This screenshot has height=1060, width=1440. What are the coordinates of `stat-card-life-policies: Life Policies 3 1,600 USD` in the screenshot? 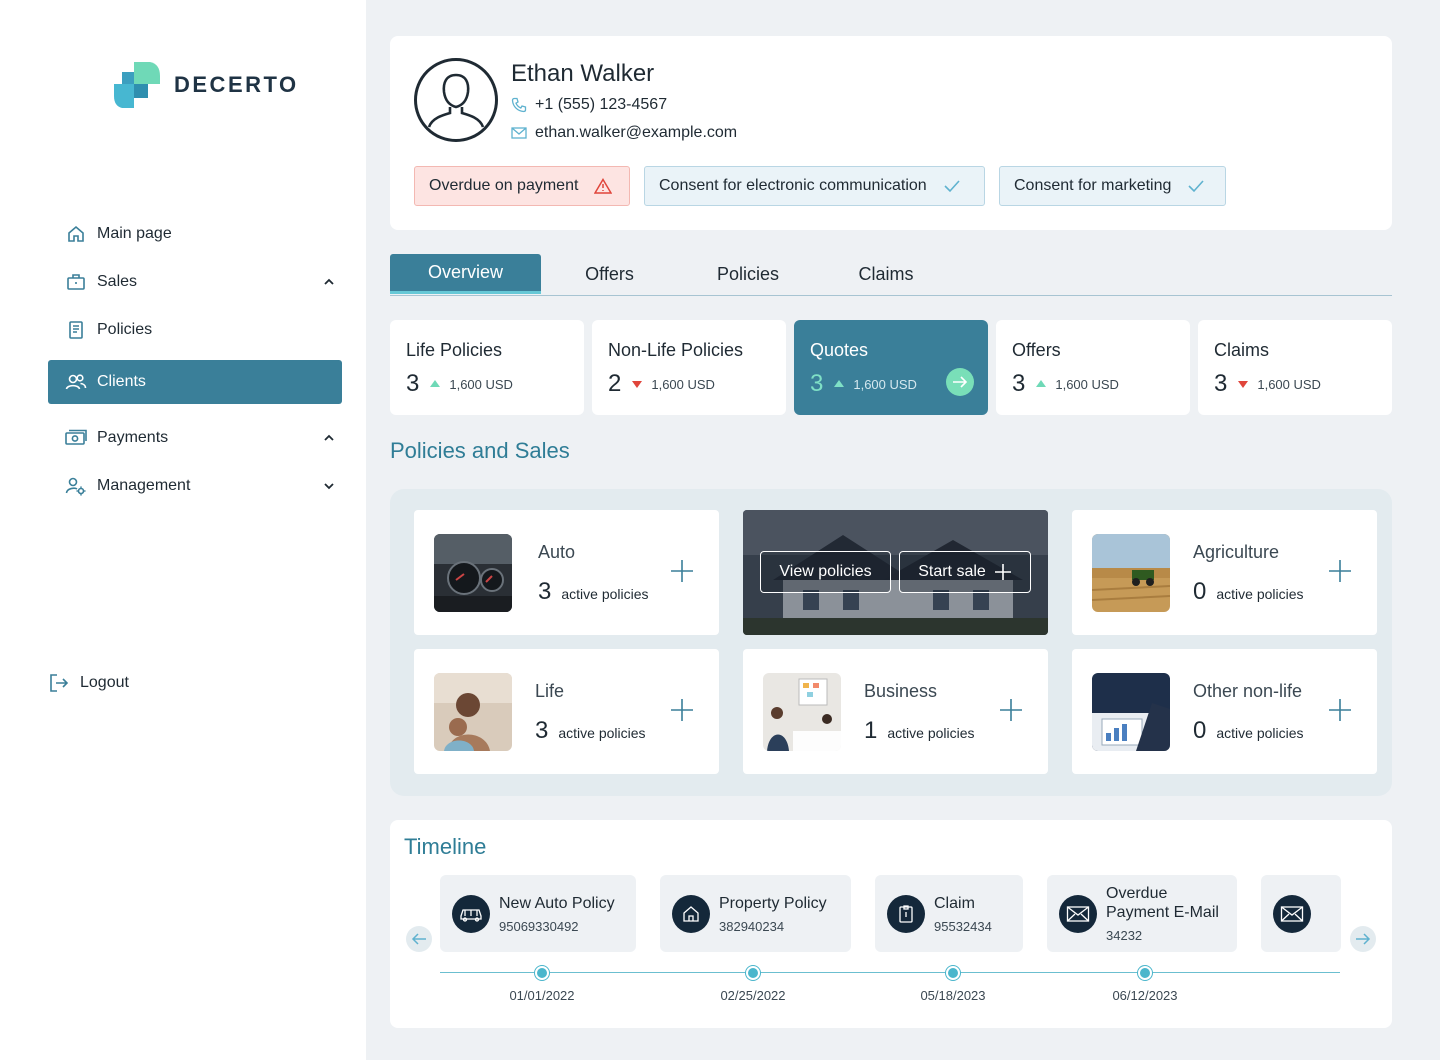 It's located at (487, 367).